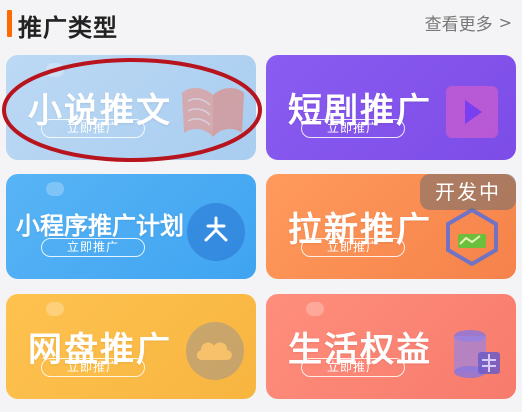  Describe the element at coordinates (477, 354) in the screenshot. I see `coin-stack-icon` at that location.